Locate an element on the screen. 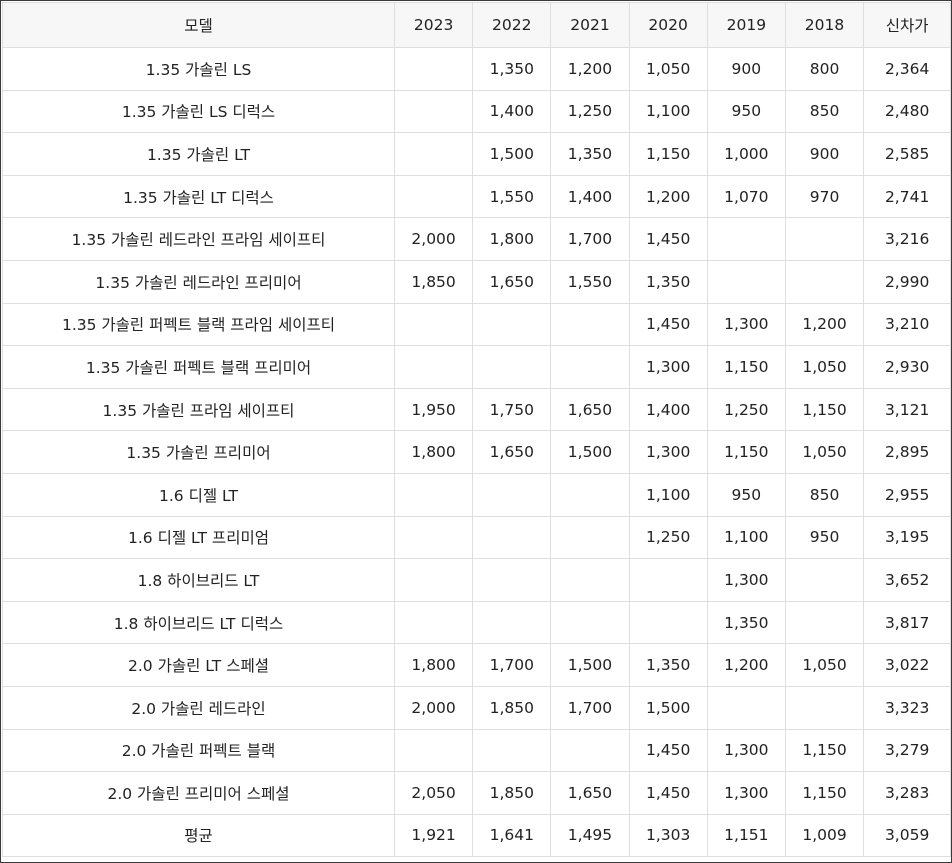  y2020-cell: 1,100 is located at coordinates (668, 111).